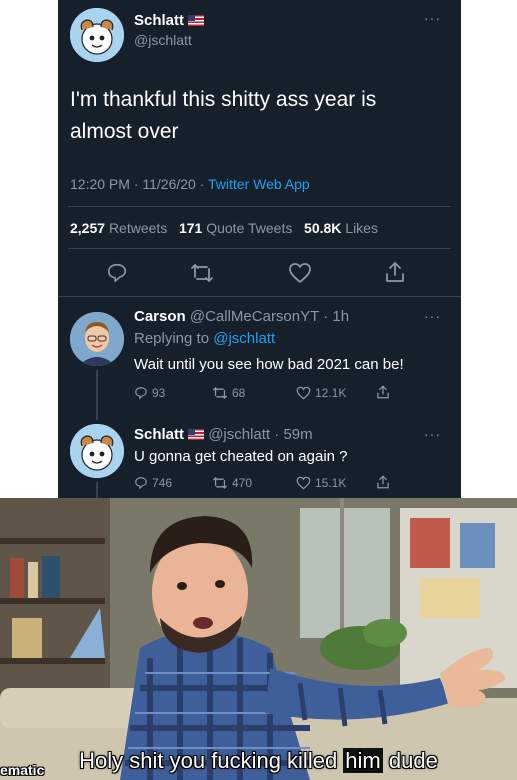  I want to click on reply2-retweet-count: 470, so click(232, 483).